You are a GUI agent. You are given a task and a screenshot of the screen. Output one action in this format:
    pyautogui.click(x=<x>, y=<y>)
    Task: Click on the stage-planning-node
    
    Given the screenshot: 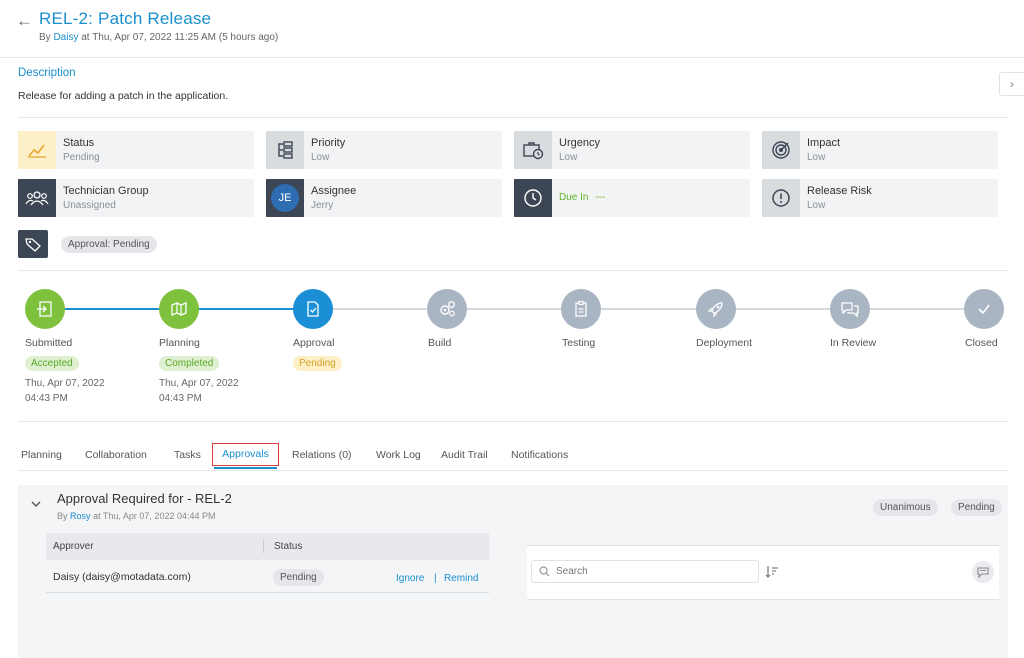 What is the action you would take?
    pyautogui.click(x=179, y=309)
    